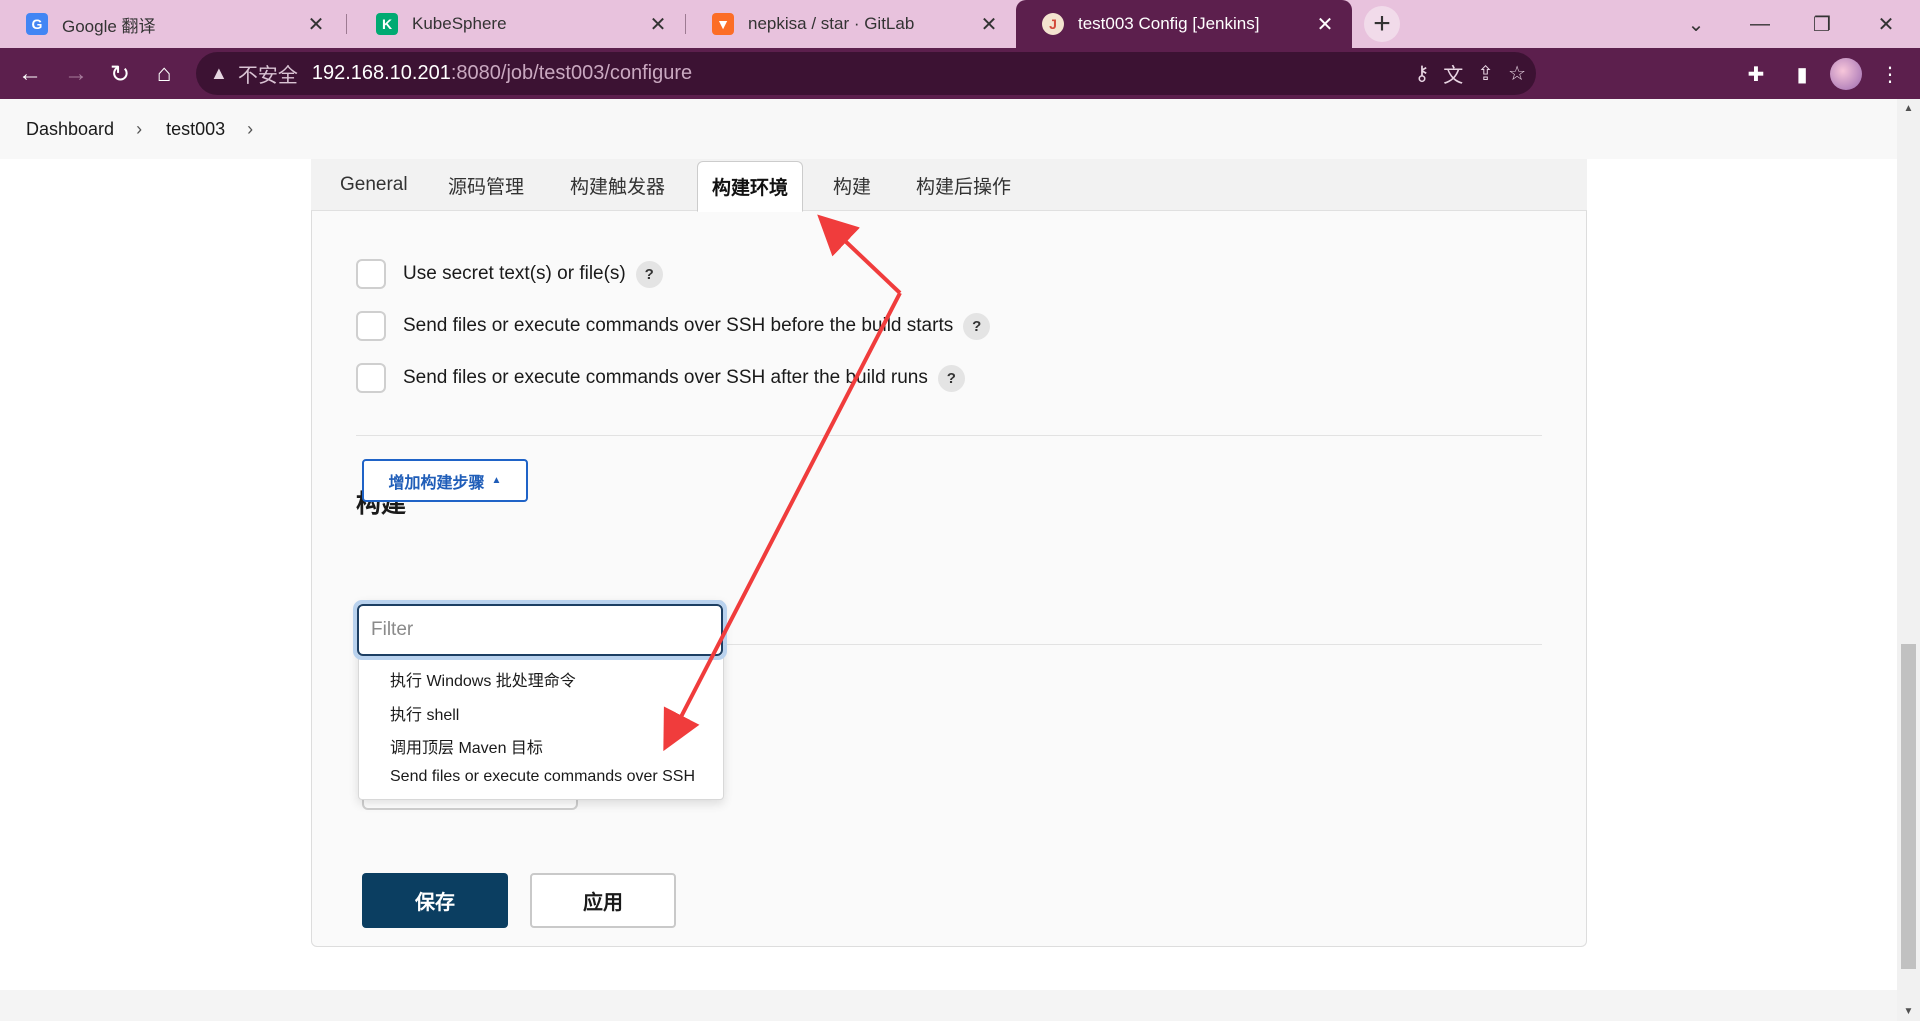  What do you see at coordinates (374, 185) in the screenshot?
I see `tab-general: General` at bounding box center [374, 185].